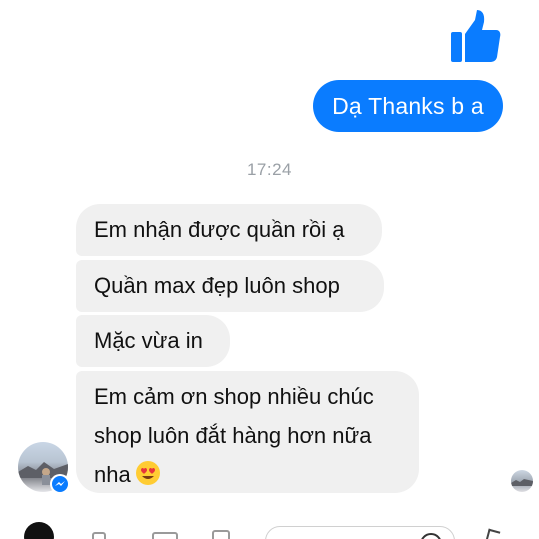 The width and height of the screenshot is (539, 539). What do you see at coordinates (522, 481) in the screenshot?
I see `seen-avatar` at bounding box center [522, 481].